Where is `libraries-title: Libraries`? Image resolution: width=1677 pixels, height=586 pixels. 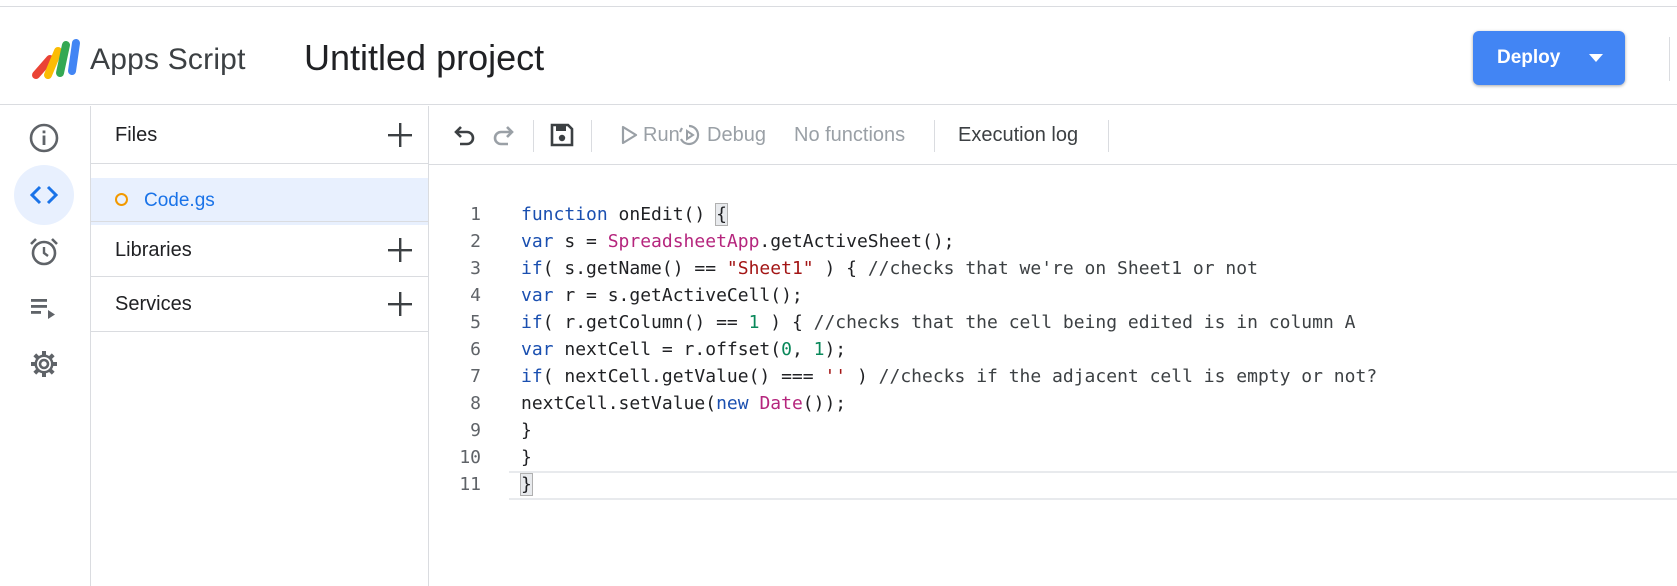
libraries-title: Libraries is located at coordinates (153, 250).